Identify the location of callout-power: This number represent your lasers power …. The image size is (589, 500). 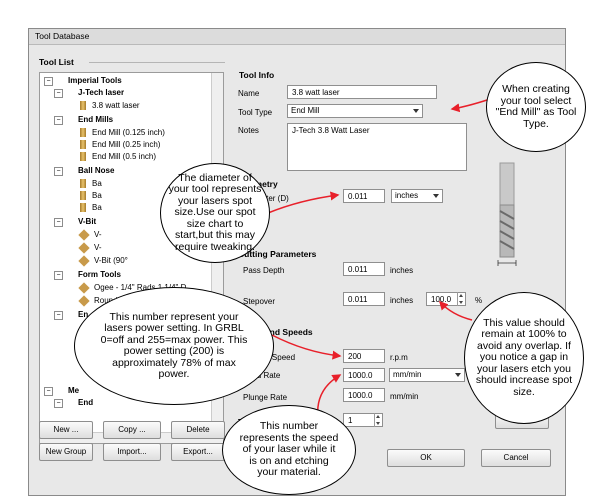
(174, 346).